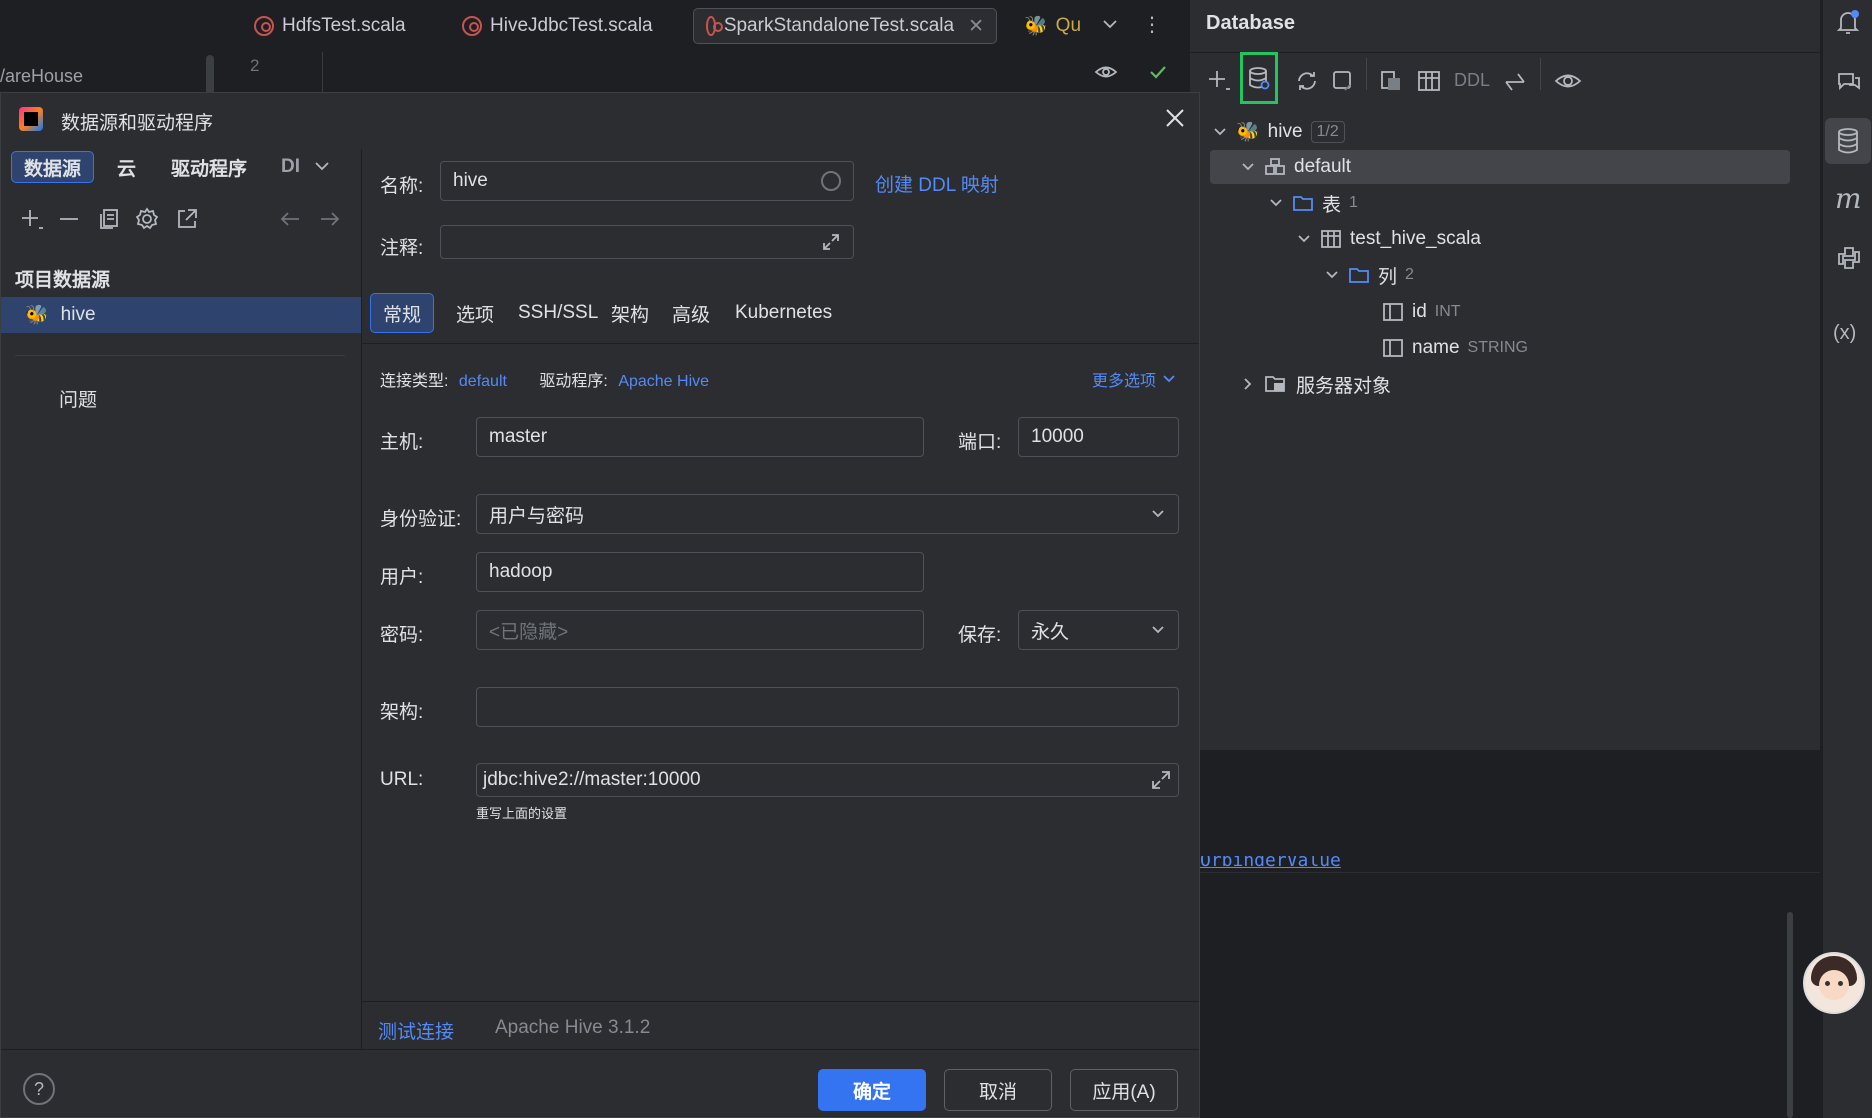 The height and width of the screenshot is (1118, 1872). Describe the element at coordinates (1455, 348) in the screenshot. I see `tree-node-column-name: name STRING` at that location.